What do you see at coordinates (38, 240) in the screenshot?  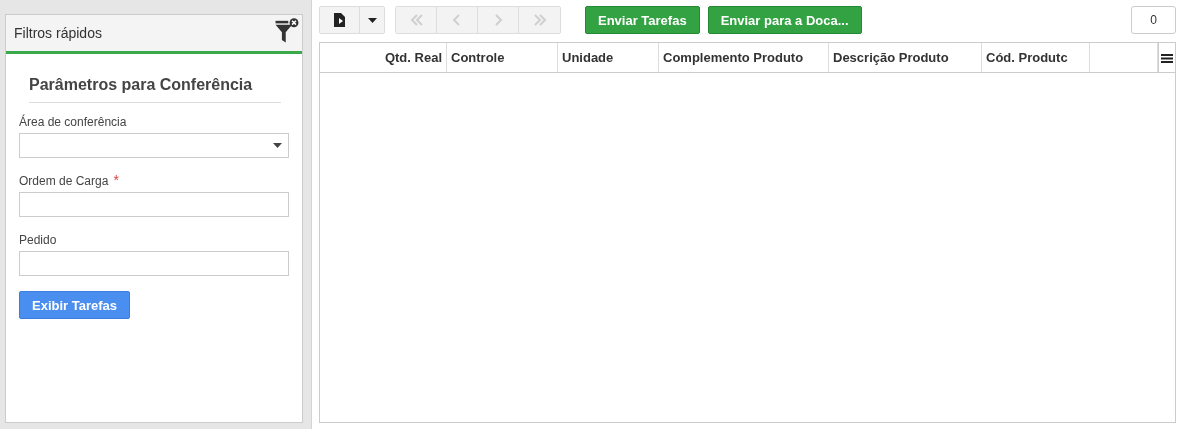 I see `field-label: Pedido` at bounding box center [38, 240].